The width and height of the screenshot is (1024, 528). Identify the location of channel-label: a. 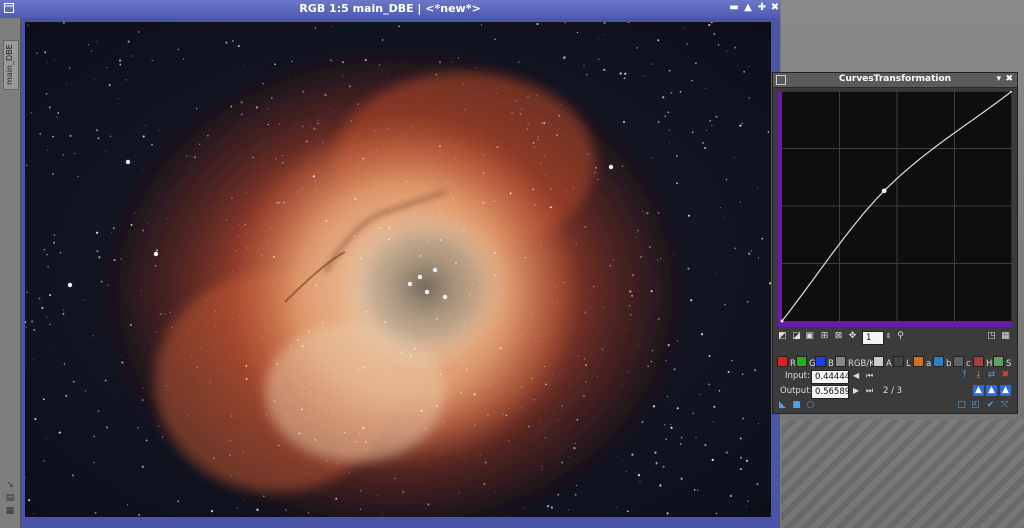
(929, 364).